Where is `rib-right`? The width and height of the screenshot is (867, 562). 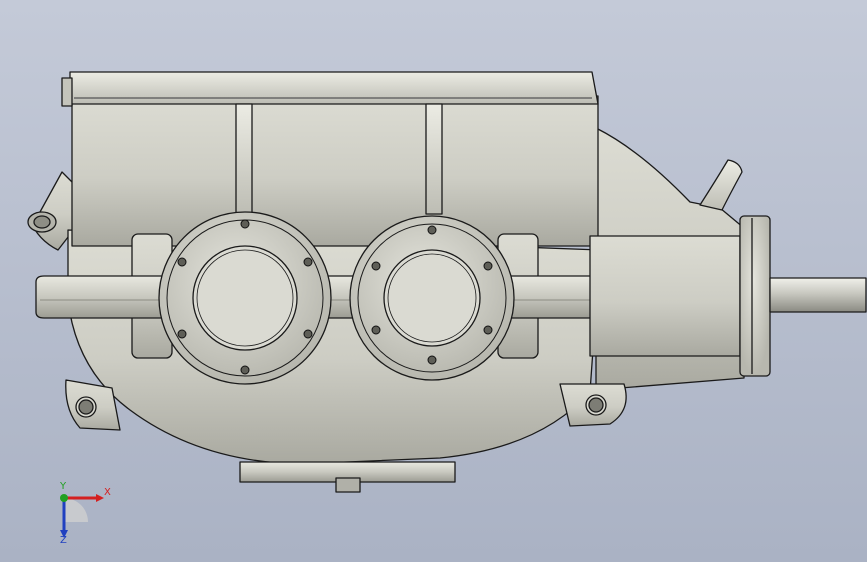
rib-right is located at coordinates (434, 159).